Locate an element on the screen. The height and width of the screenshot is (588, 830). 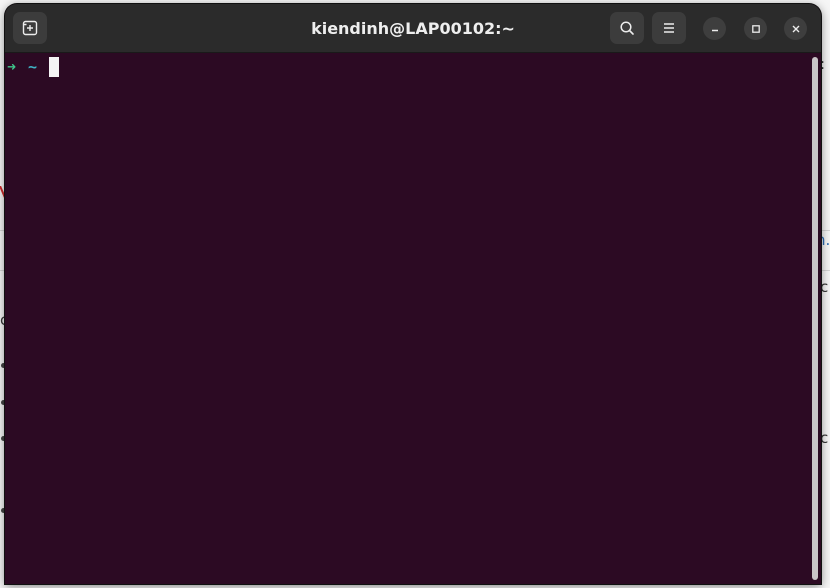
prompt-directory: ~ is located at coordinates (33, 67).